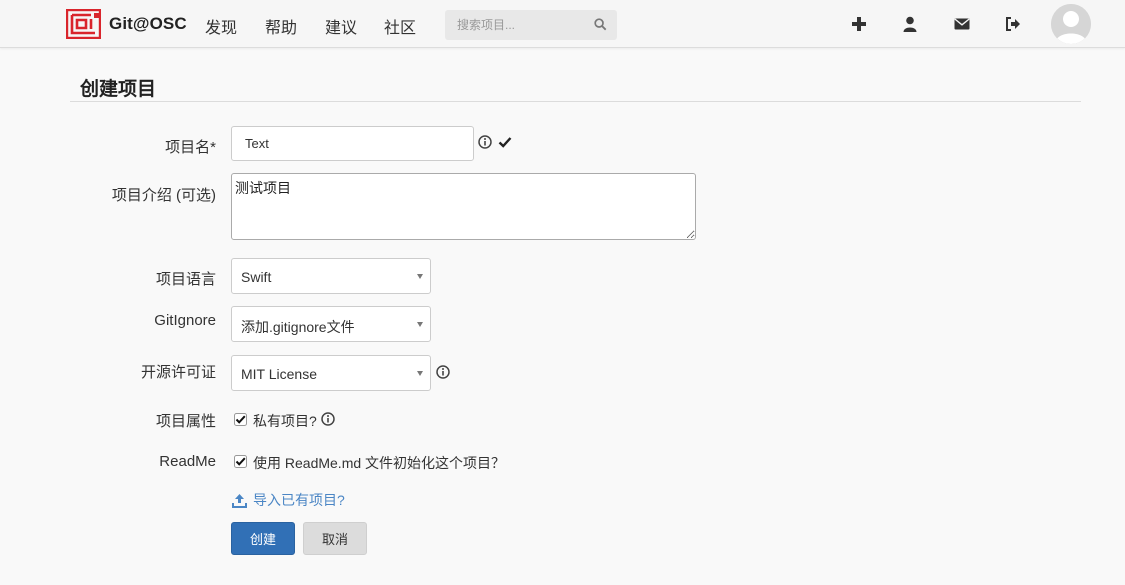  Describe the element at coordinates (331, 276) in the screenshot. I see `project-language-select: Swift` at that location.